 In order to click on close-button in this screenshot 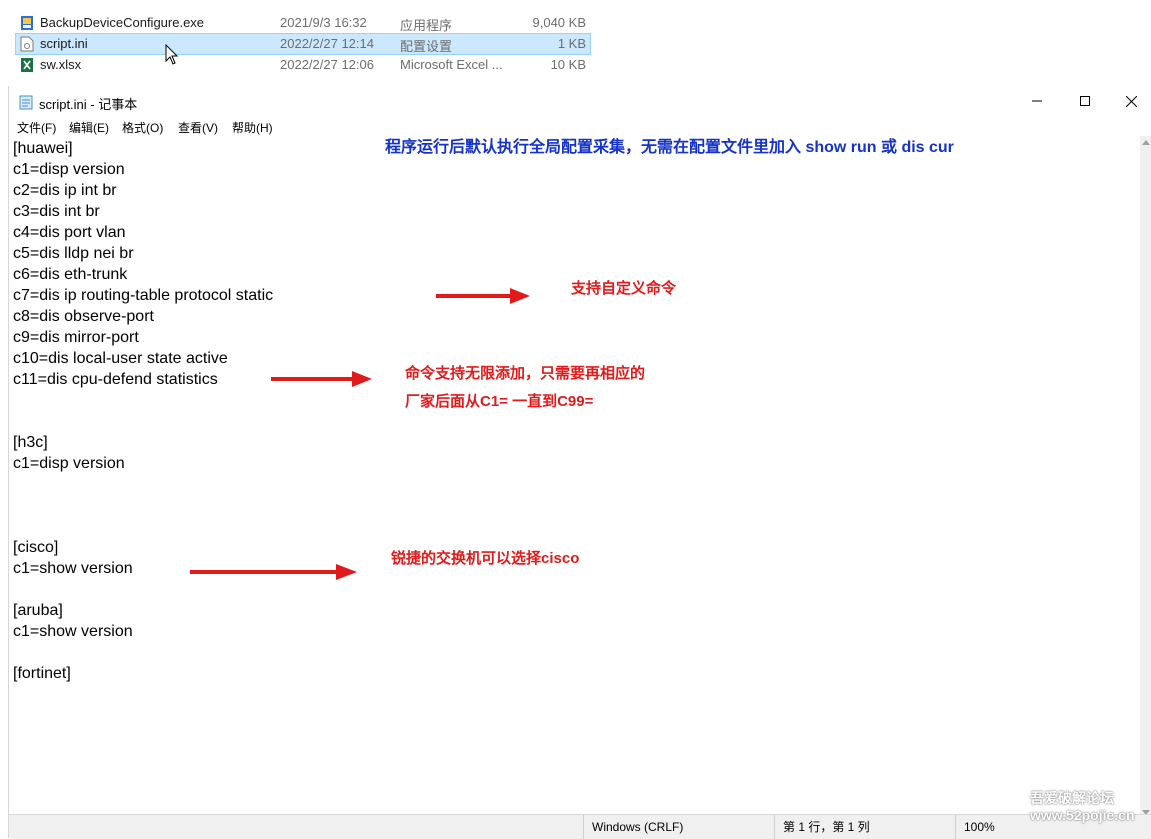, I will do `click(1129, 101)`.